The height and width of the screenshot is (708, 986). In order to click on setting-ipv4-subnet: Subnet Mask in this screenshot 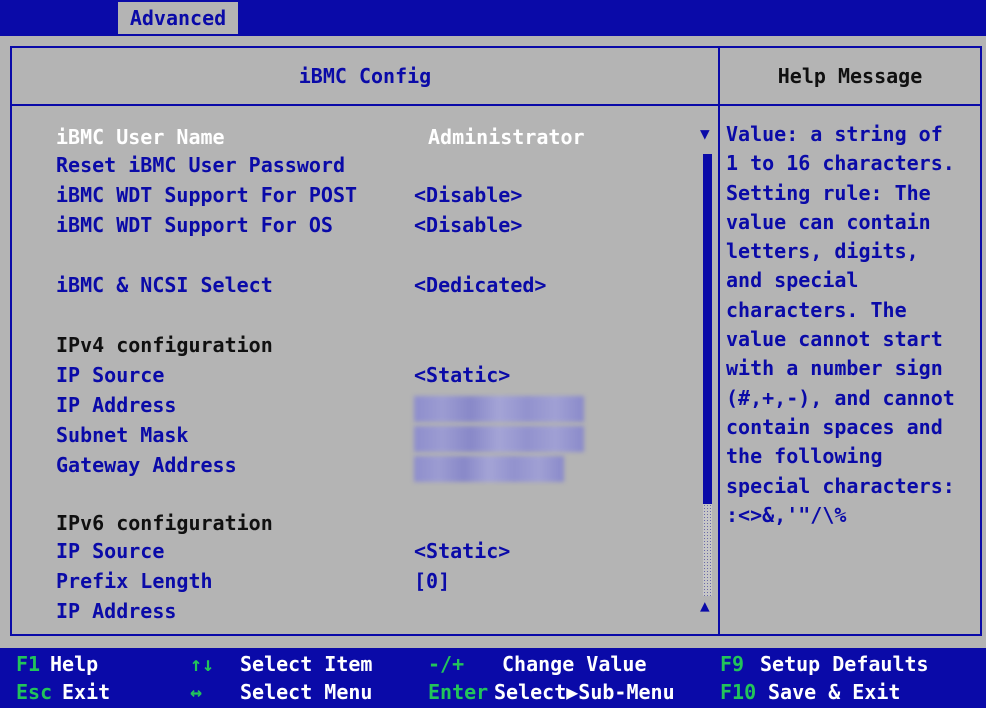, I will do `click(359, 436)`.